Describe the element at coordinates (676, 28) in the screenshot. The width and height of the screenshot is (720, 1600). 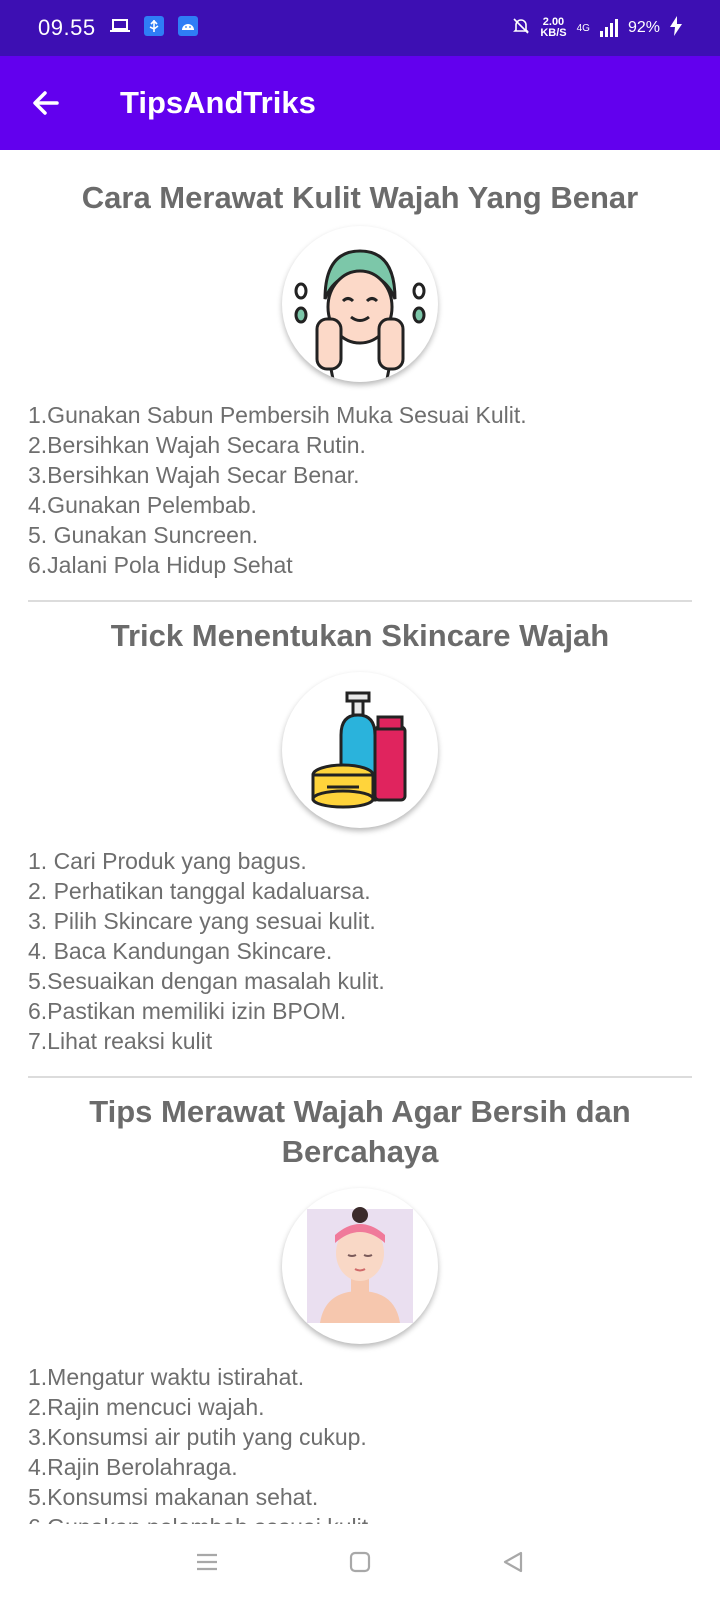
I see `charging-bolt-icon` at that location.